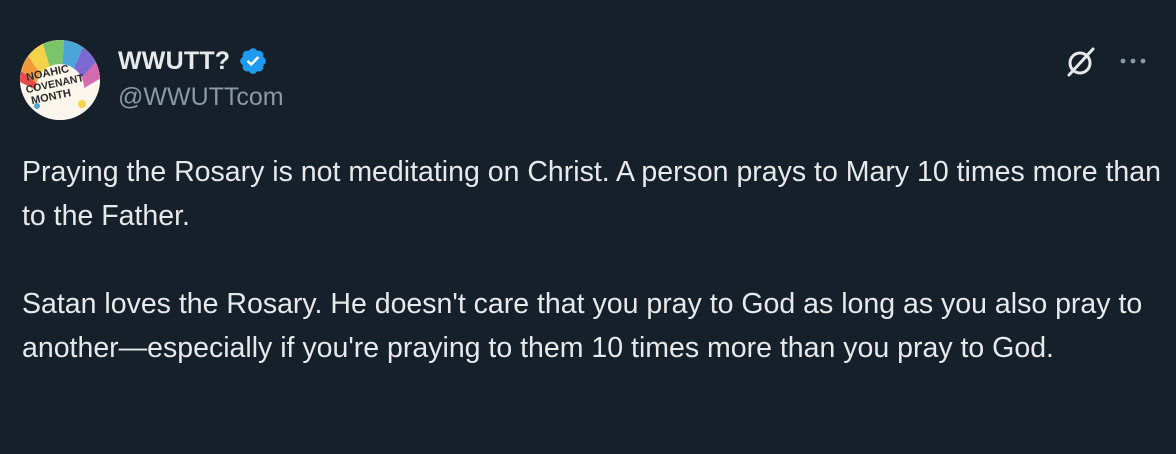 This screenshot has width=1176, height=454. I want to click on author-name-row: WWUTT?, so click(193, 61).